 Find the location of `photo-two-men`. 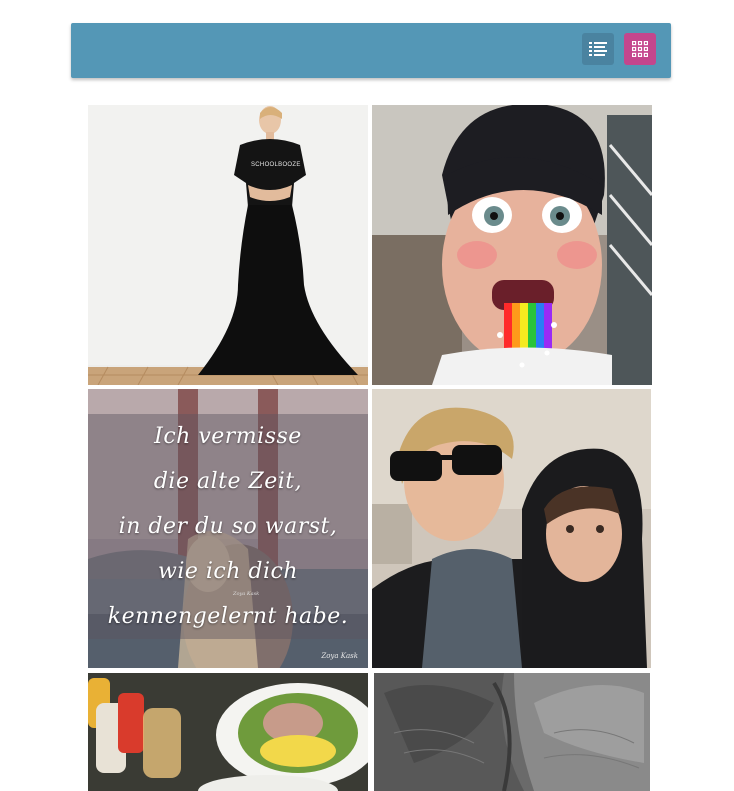

photo-two-men is located at coordinates (511, 528).